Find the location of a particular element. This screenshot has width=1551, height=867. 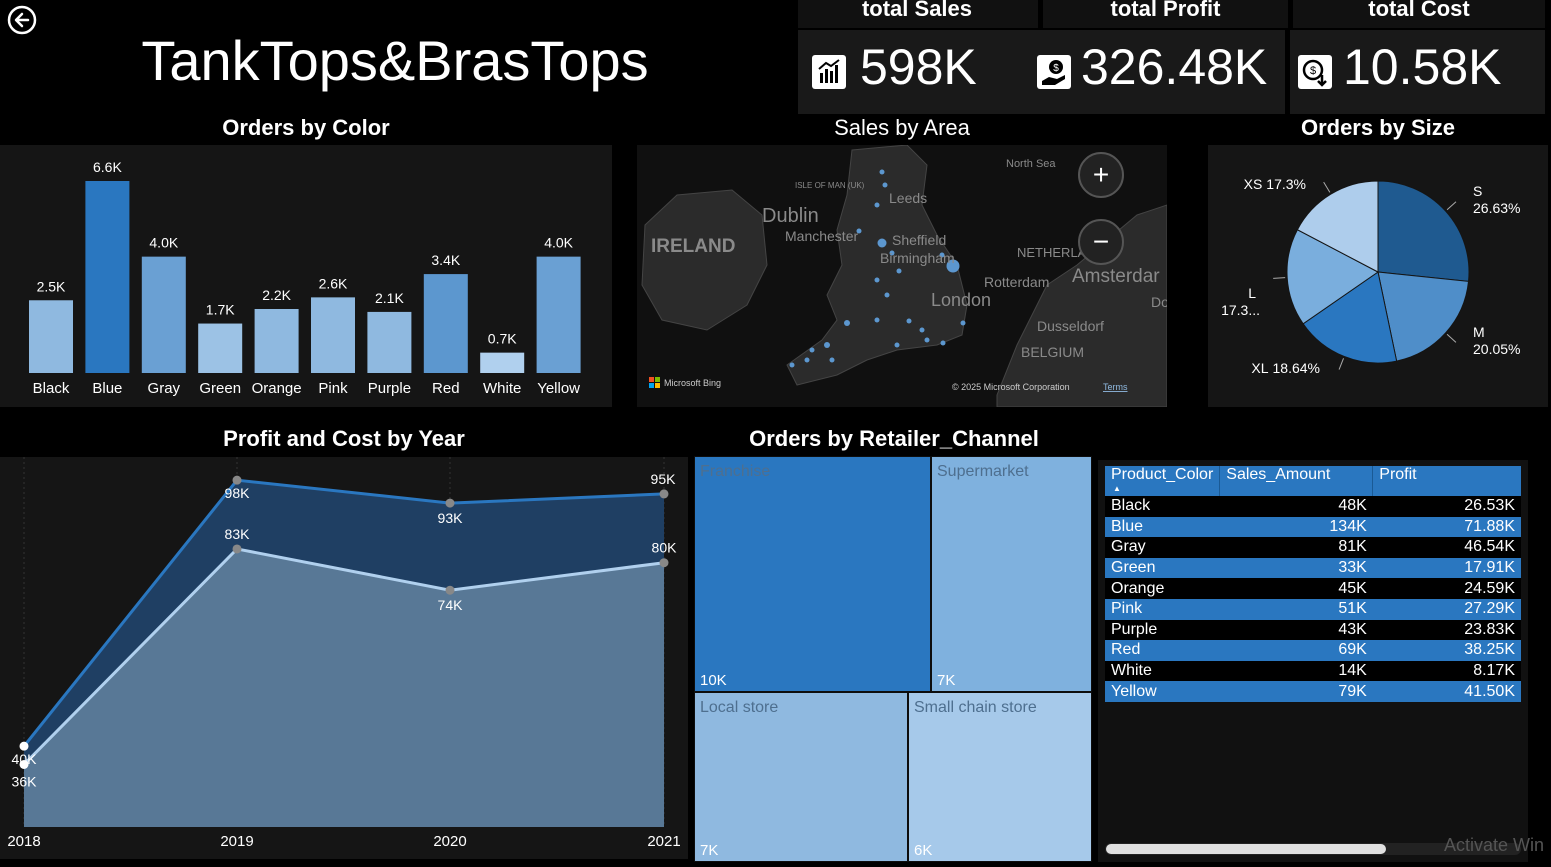

bar-data-label: 2.2K is located at coordinates (276, 295).